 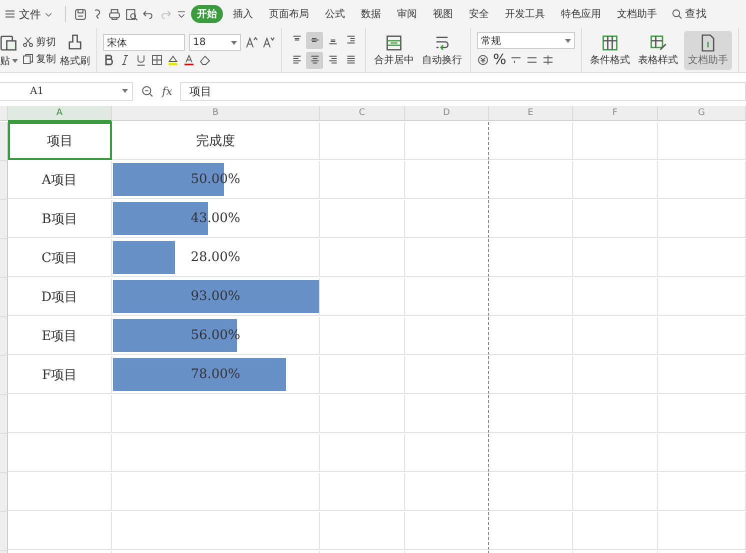 I want to click on shrink-font-icon, so click(x=268, y=42).